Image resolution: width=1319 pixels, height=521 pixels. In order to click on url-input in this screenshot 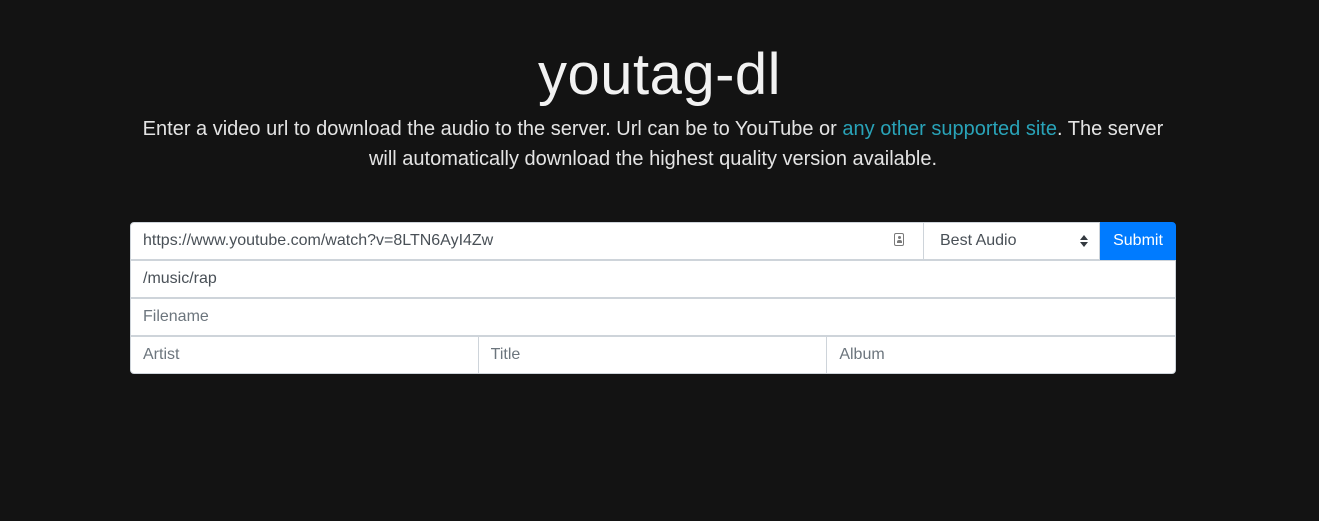, I will do `click(527, 241)`.